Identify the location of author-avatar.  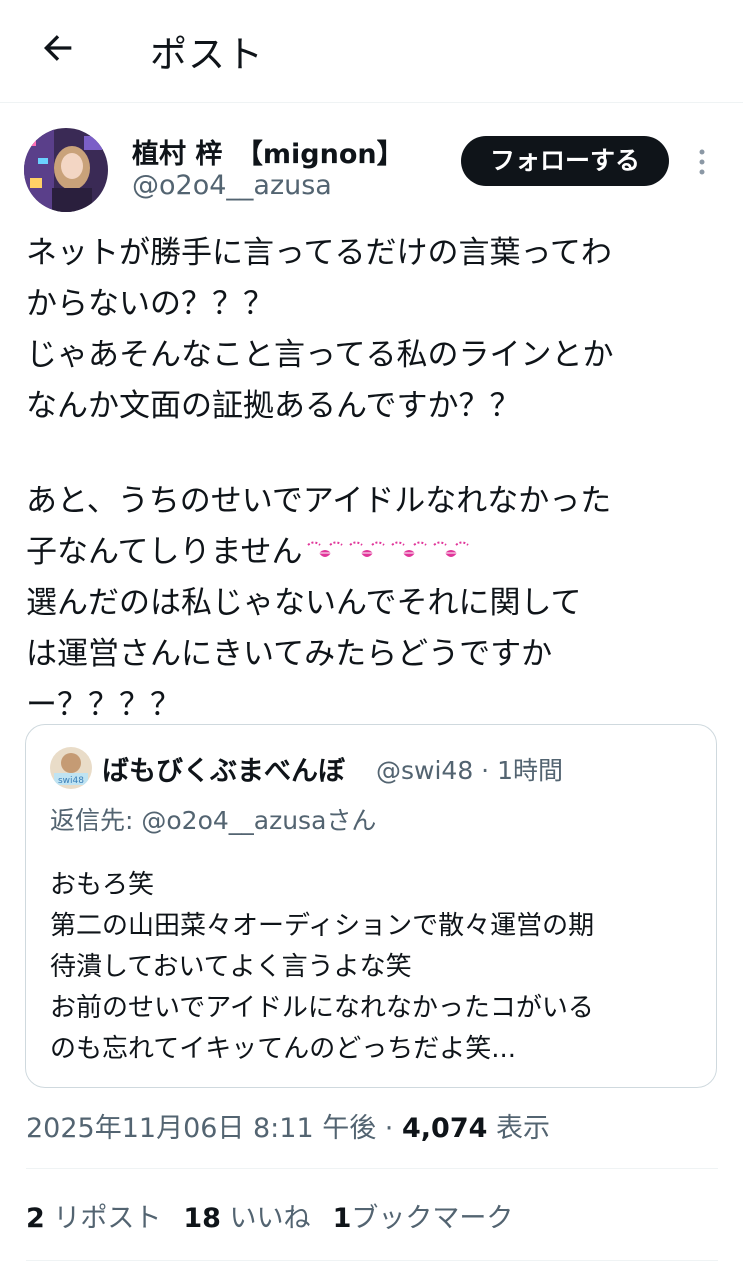
(66, 170).